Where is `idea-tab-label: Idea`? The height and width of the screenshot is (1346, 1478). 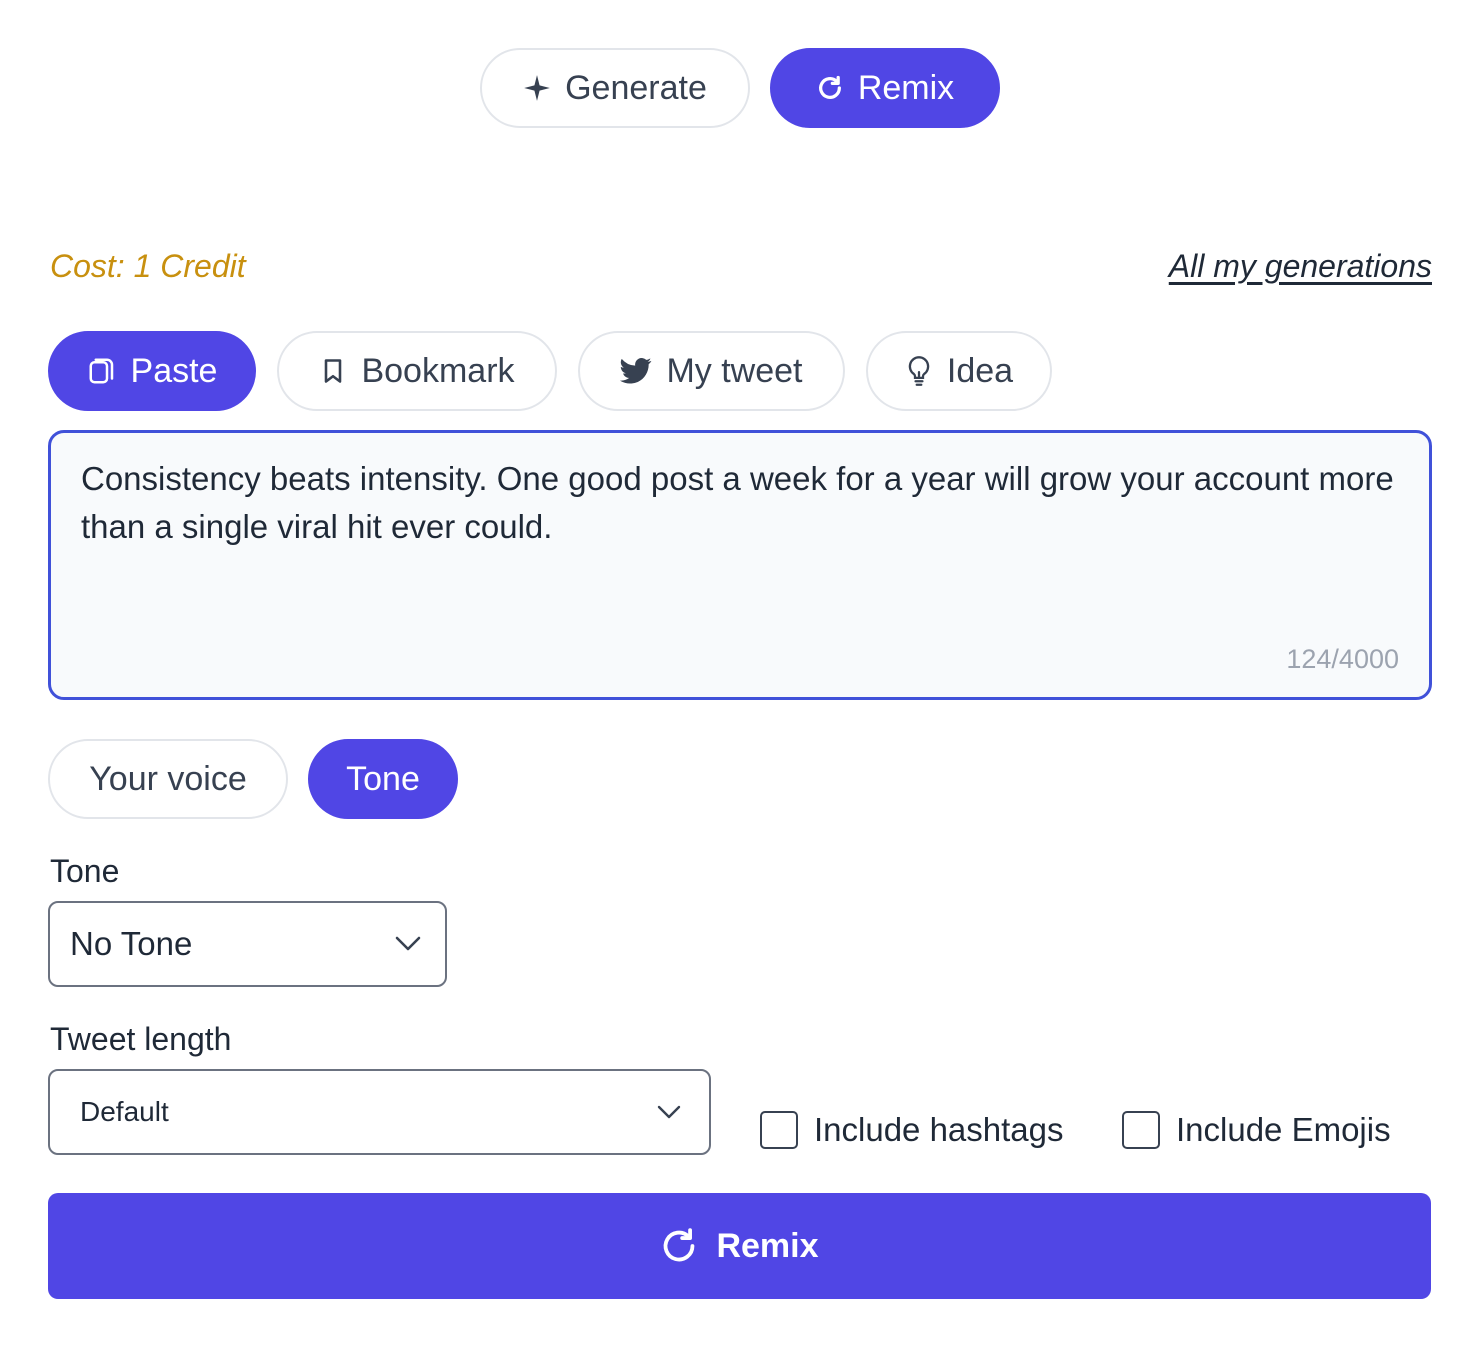 idea-tab-label: Idea is located at coordinates (980, 370).